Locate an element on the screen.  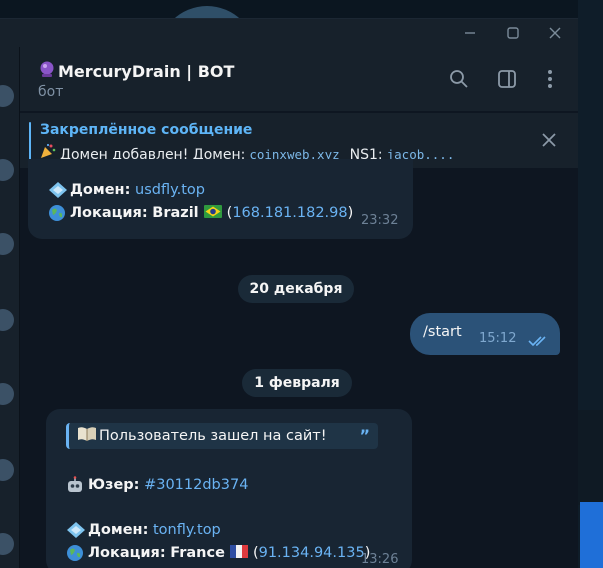
window-close-icon is located at coordinates (555, 33).